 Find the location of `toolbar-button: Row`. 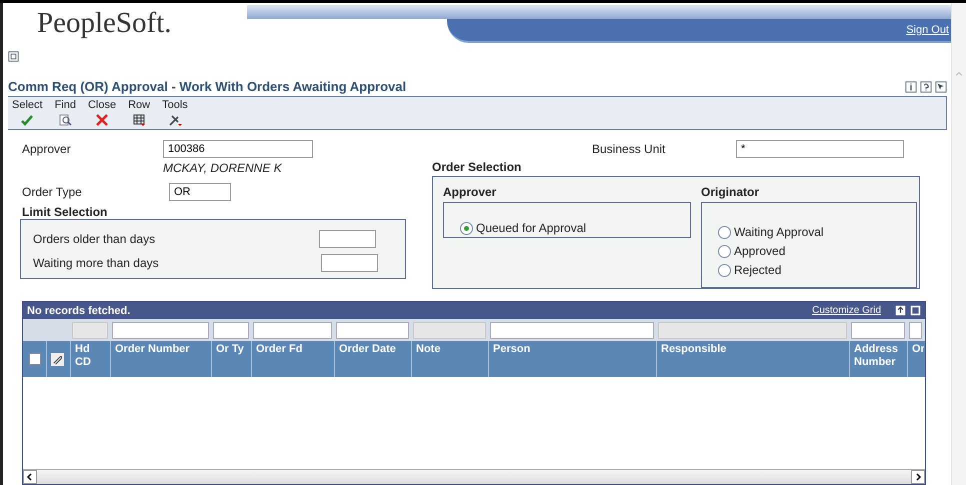

toolbar-button: Row is located at coordinates (139, 113).